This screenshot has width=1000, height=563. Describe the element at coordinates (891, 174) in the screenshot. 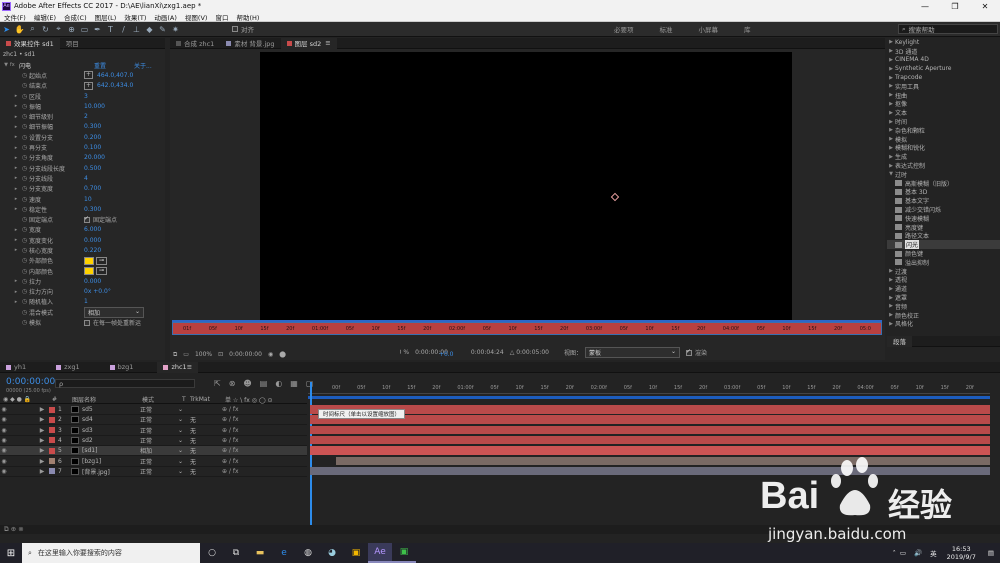

I see `chevron-down-icon: ▼` at that location.